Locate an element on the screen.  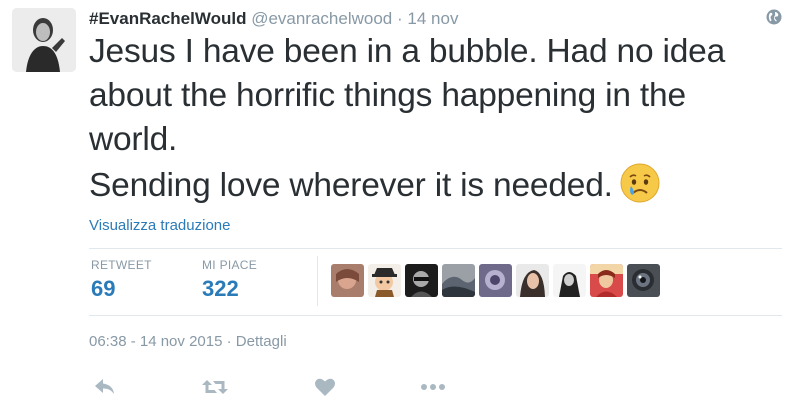
display-name: #EvanRachelWould is located at coordinates (167, 18).